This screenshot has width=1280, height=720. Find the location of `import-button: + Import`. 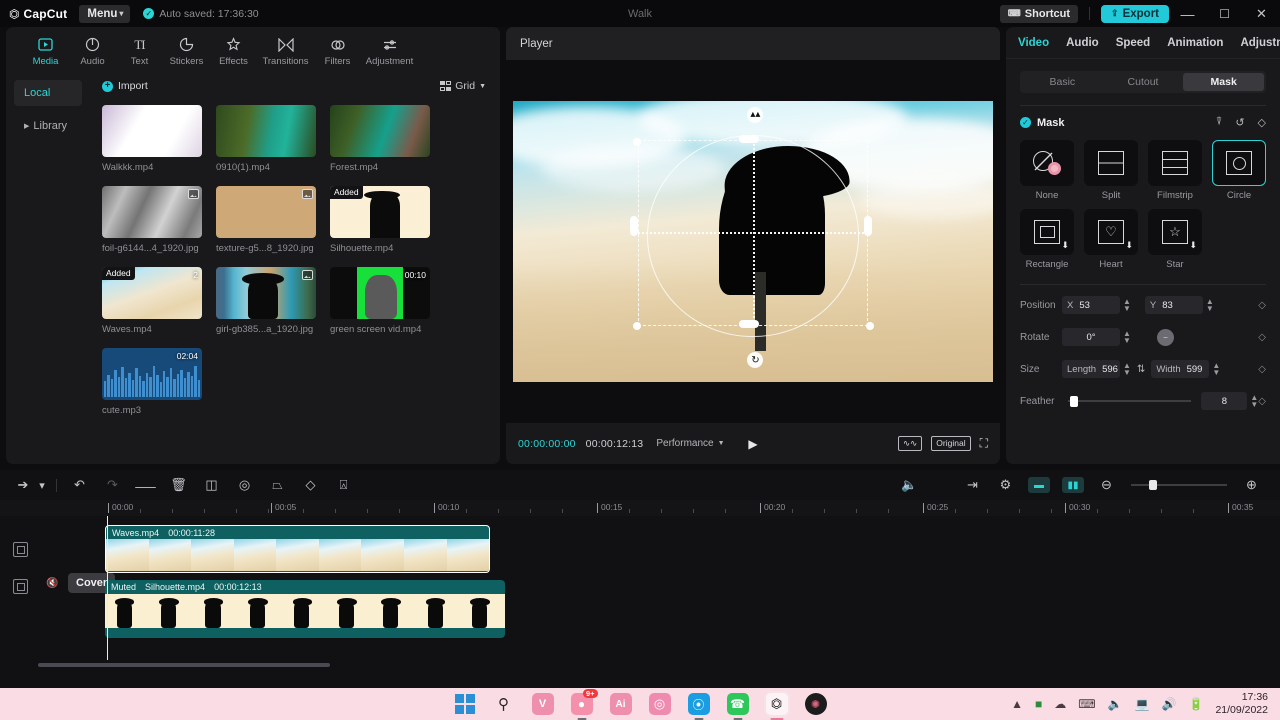

import-button: + Import is located at coordinates (125, 86).